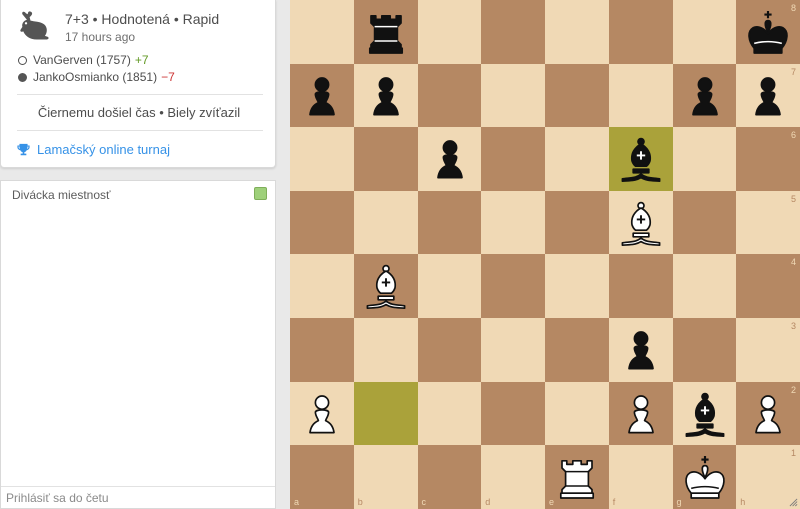 The image size is (800, 509). What do you see at coordinates (577, 286) in the screenshot?
I see `square-e4` at bounding box center [577, 286].